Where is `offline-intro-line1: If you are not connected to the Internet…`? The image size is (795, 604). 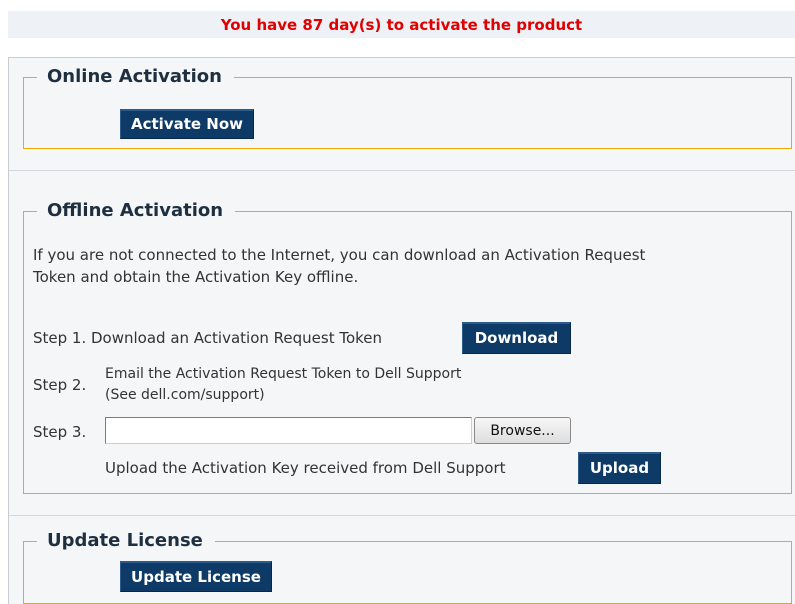
offline-intro-line1: If you are not connected to the Internet… is located at coordinates (339, 255).